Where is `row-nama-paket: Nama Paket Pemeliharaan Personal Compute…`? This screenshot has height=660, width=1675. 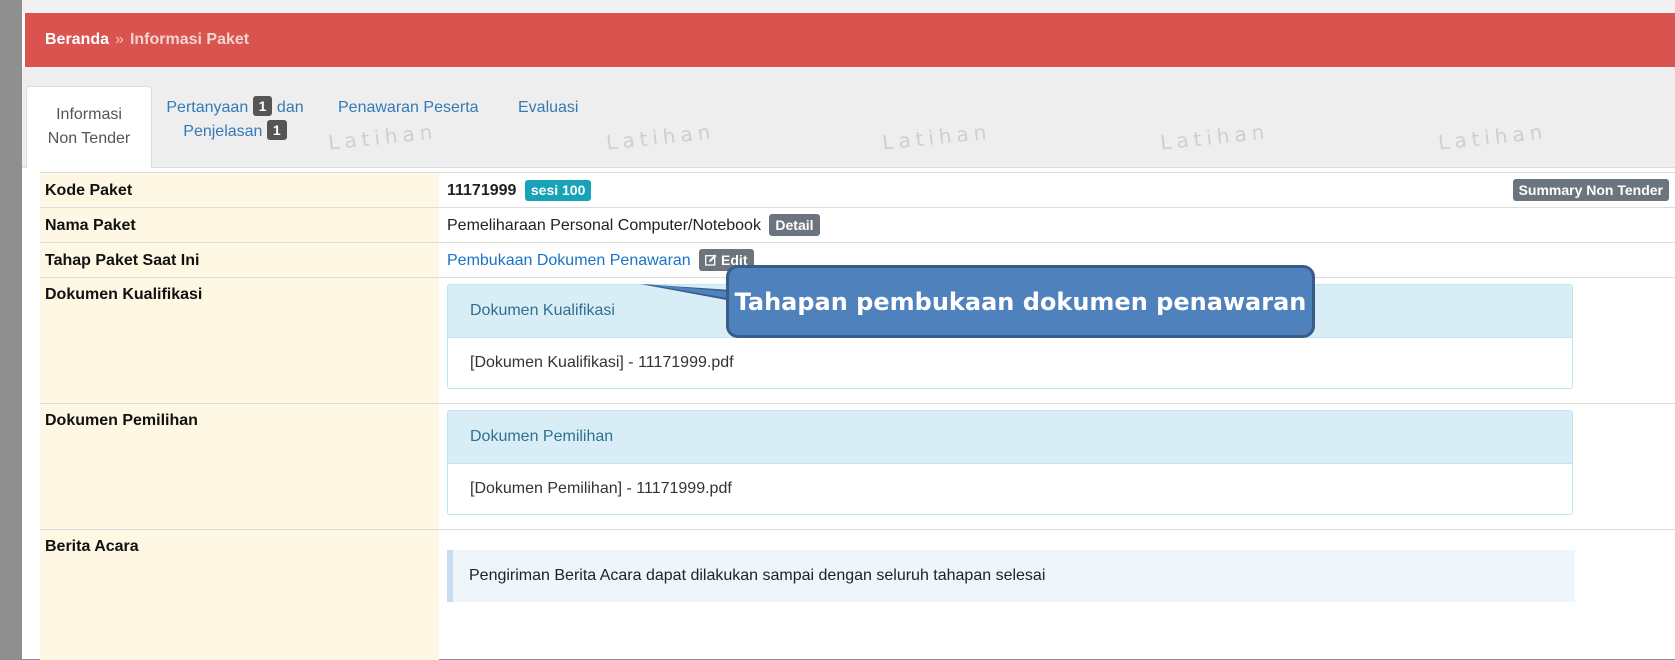
row-nama-paket: Nama Paket Pemeliharaan Personal Compute… is located at coordinates (857, 225).